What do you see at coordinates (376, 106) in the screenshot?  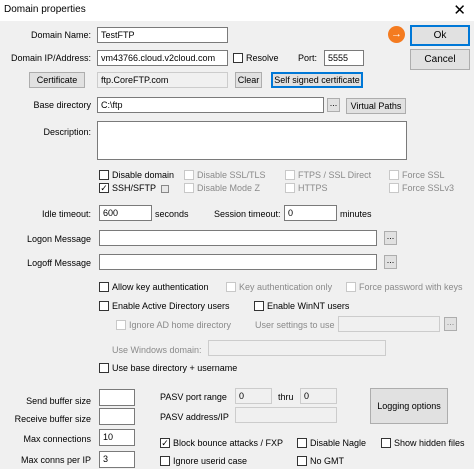 I see `virtual-paths-button: Virtual Paths` at bounding box center [376, 106].